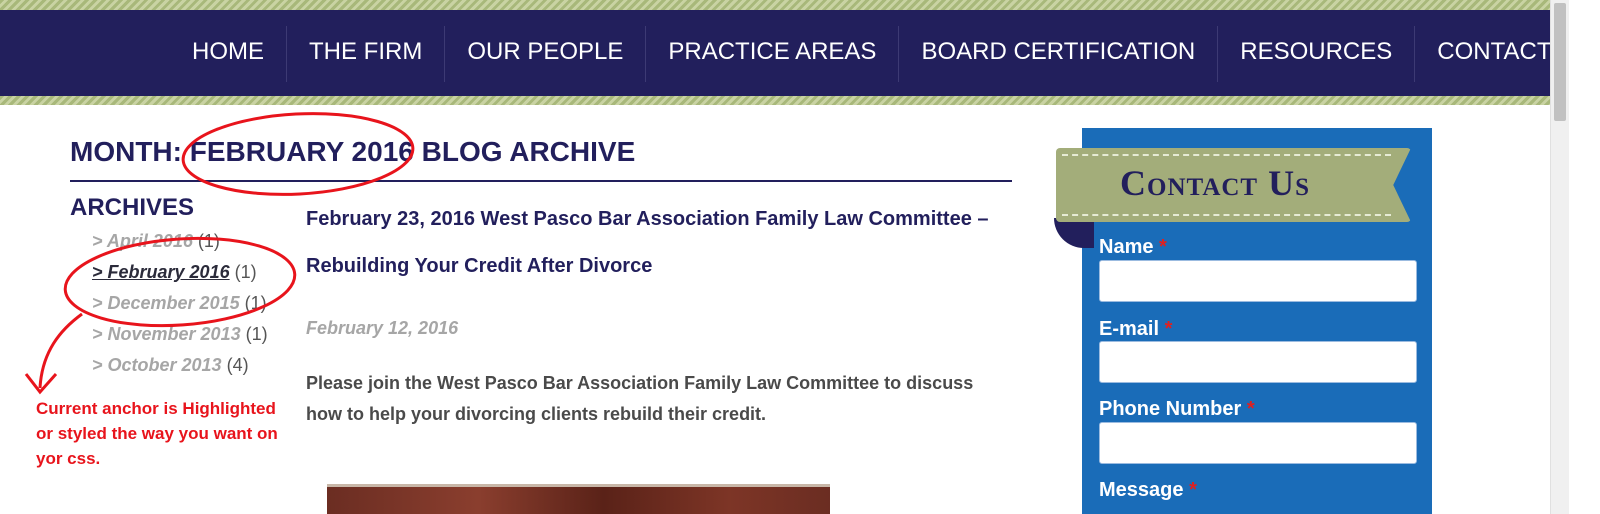  Describe the element at coordinates (365, 54) in the screenshot. I see `nav-the-firm: THE FIRM` at that location.